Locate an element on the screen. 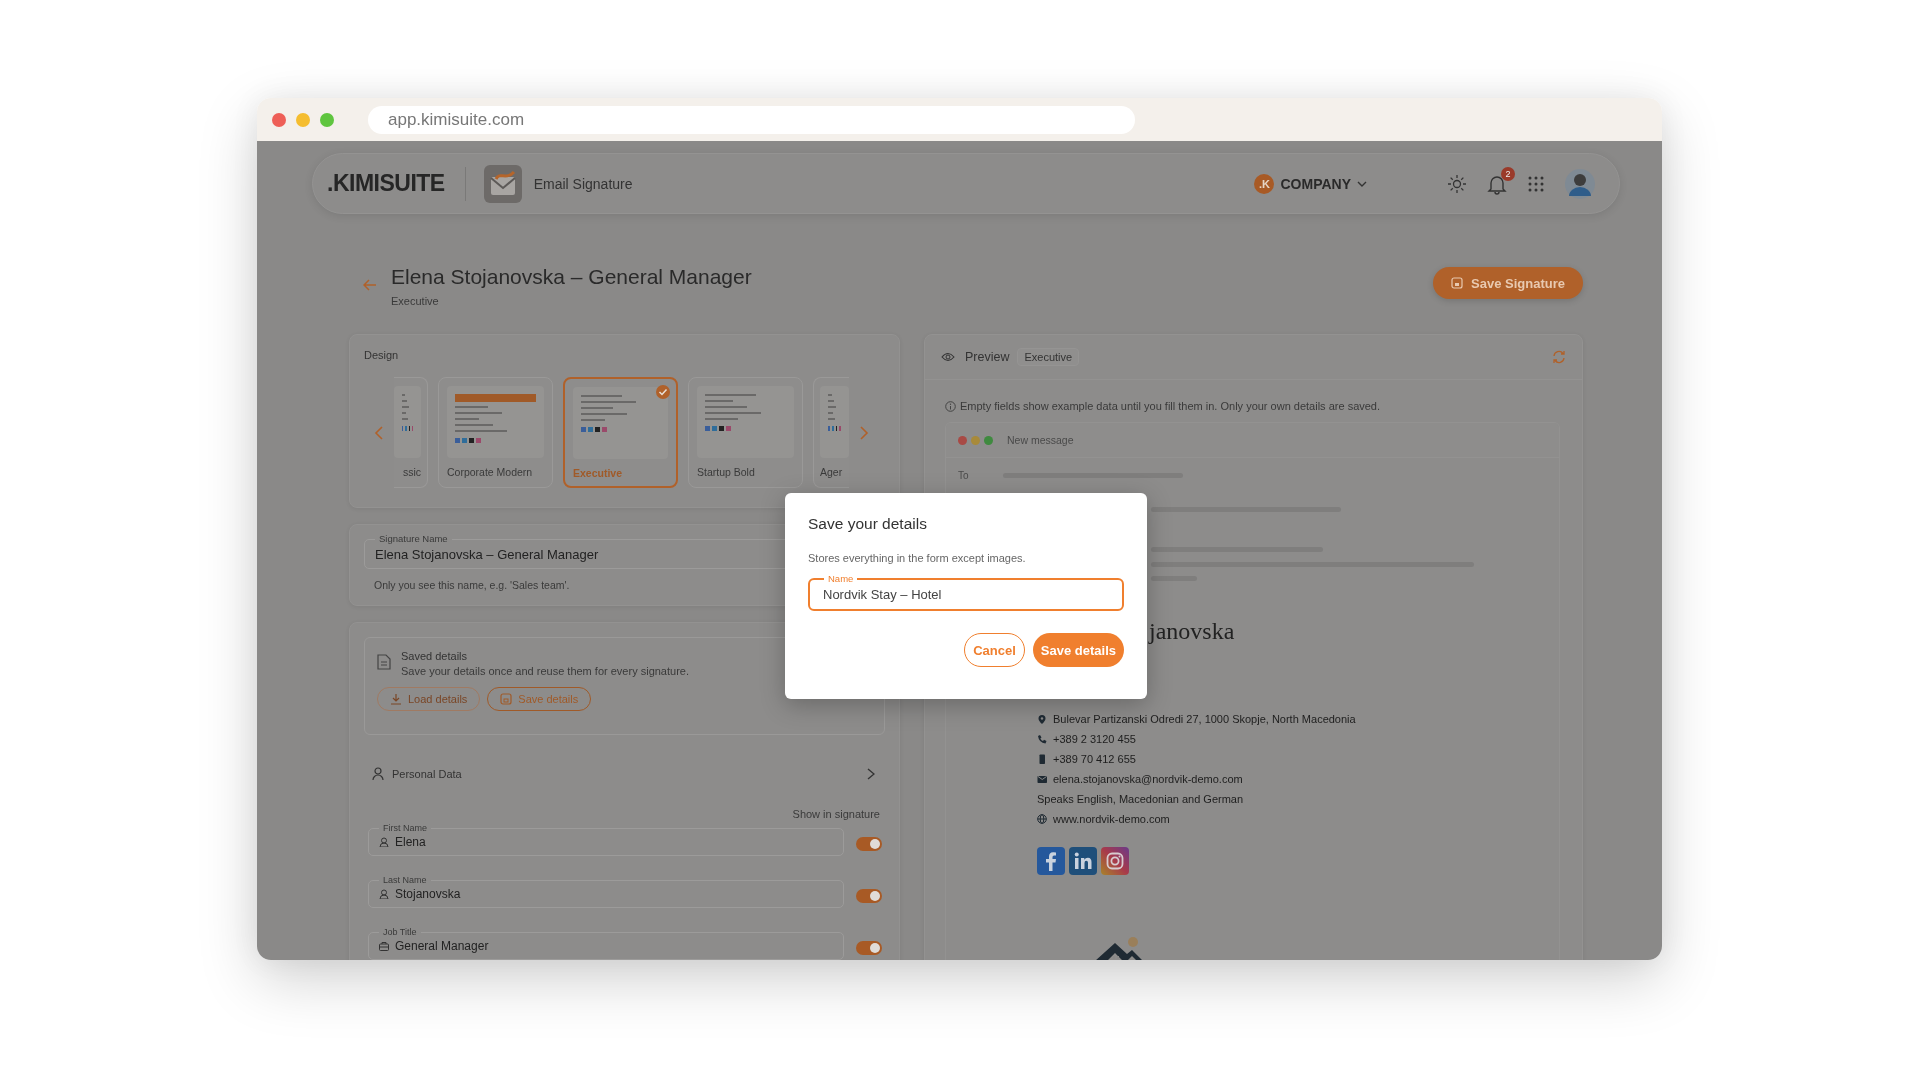 This screenshot has height=1080, width=1920. eye-icon is located at coordinates (948, 357).